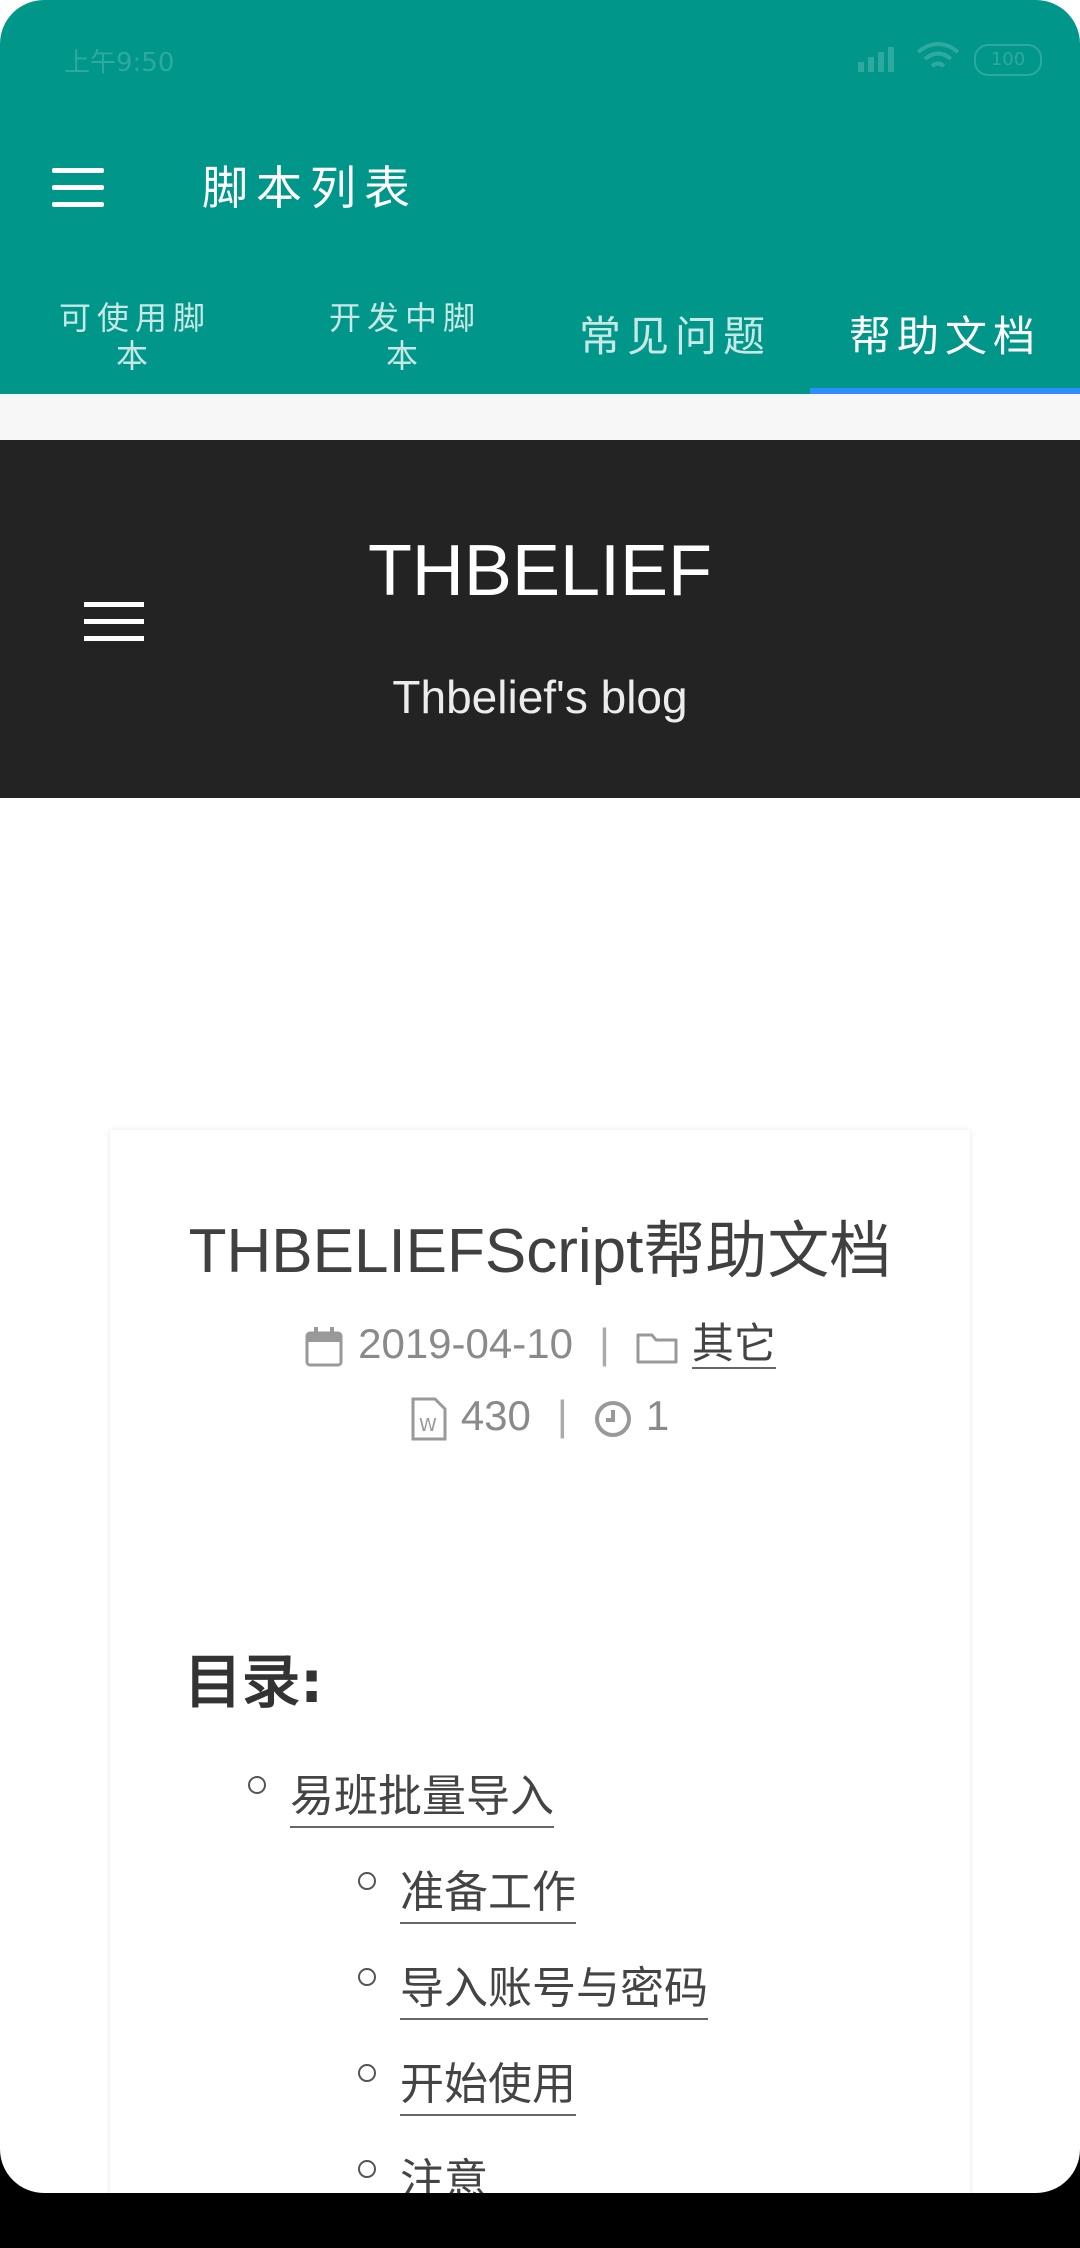  What do you see at coordinates (444, 2174) in the screenshot?
I see `toc-link: 注意` at bounding box center [444, 2174].